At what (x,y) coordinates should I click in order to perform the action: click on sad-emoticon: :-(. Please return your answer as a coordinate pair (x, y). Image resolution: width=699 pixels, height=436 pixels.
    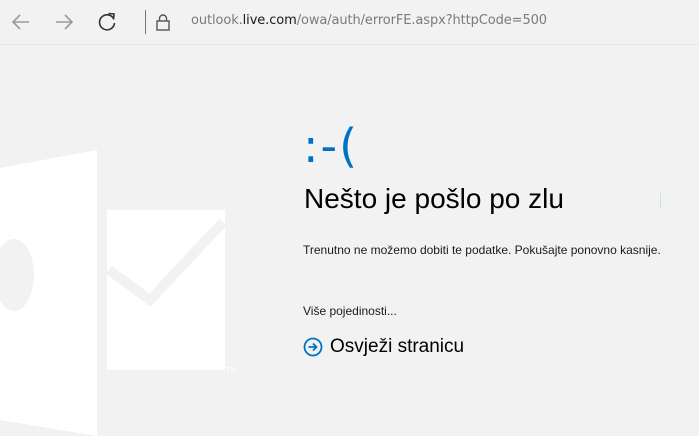
    Looking at the image, I should click on (331, 146).